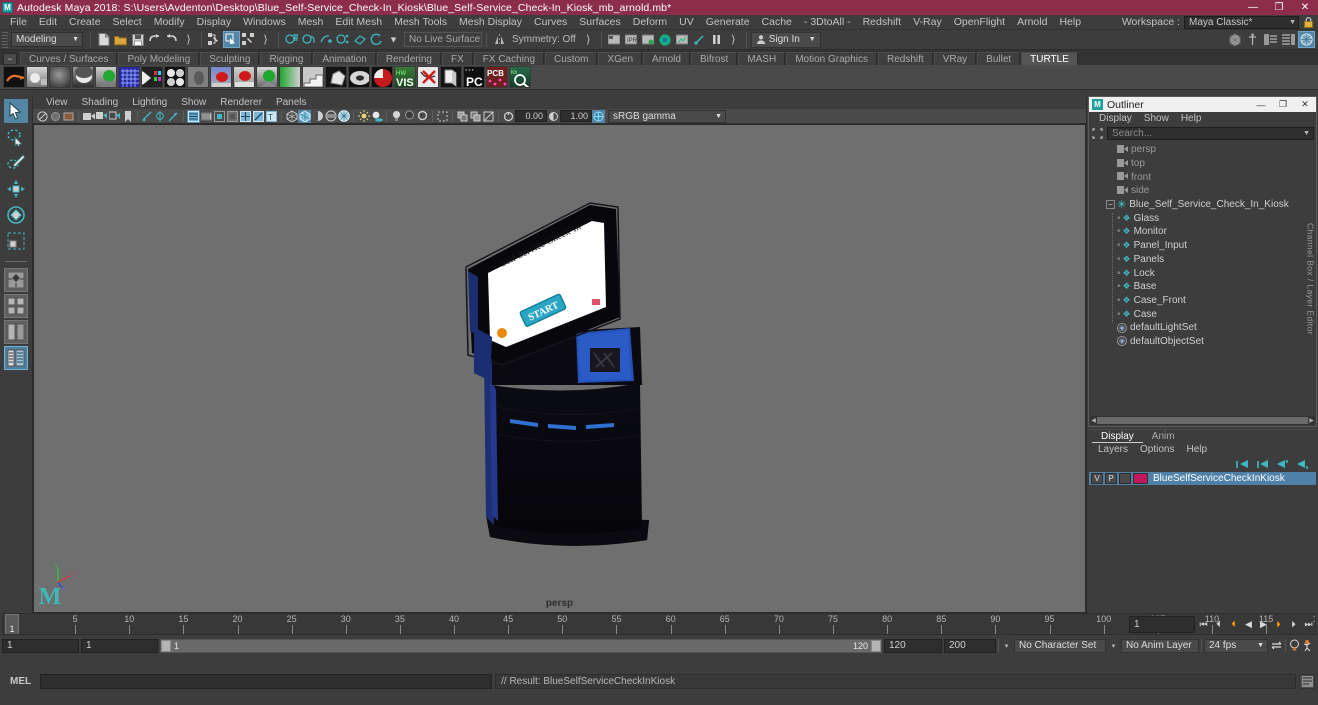  Describe the element at coordinates (267, 77) in the screenshot. I see `shelf-item-green-sphere-icon` at that location.